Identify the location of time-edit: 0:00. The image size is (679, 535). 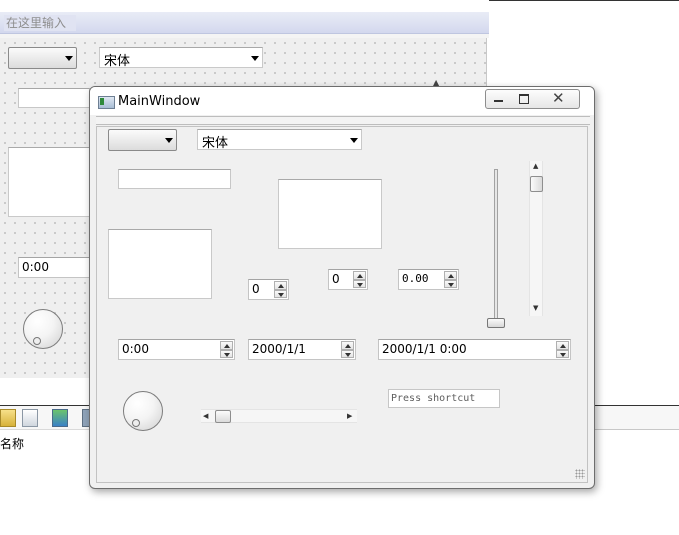
(176, 349).